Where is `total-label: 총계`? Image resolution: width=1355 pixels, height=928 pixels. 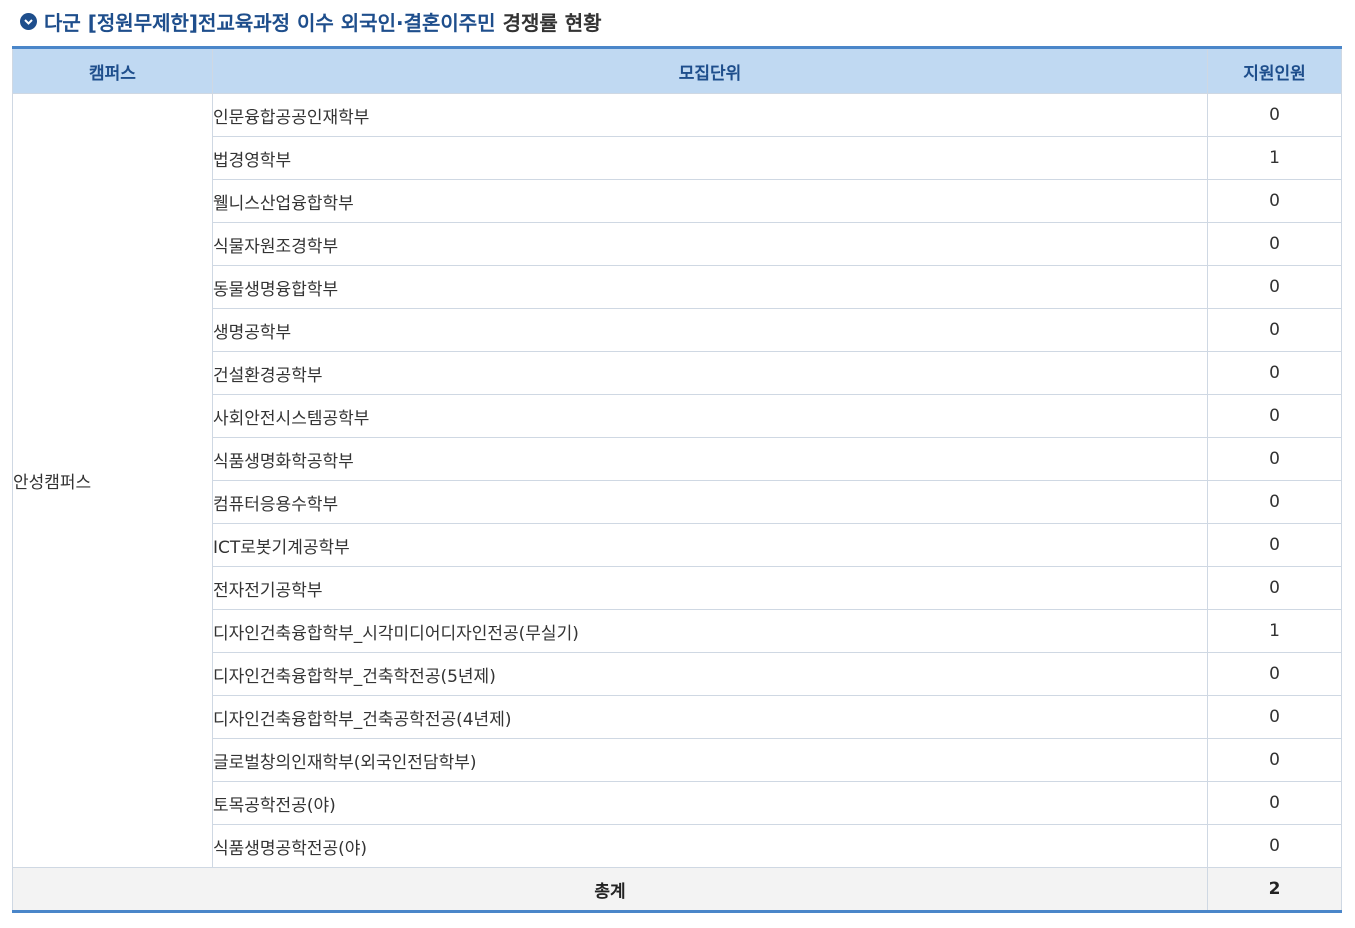
total-label: 총계 is located at coordinates (610, 889).